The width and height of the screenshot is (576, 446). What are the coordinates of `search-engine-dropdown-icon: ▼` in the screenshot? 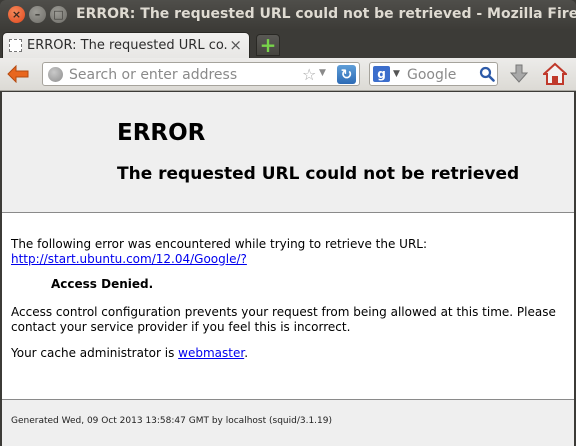 It's located at (396, 74).